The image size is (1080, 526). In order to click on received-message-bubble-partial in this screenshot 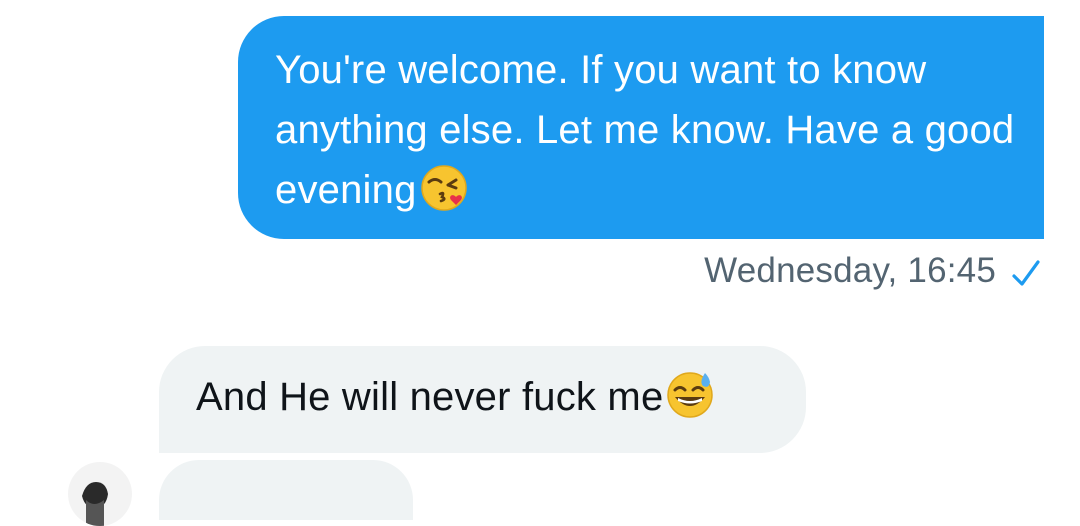, I will do `click(286, 490)`.